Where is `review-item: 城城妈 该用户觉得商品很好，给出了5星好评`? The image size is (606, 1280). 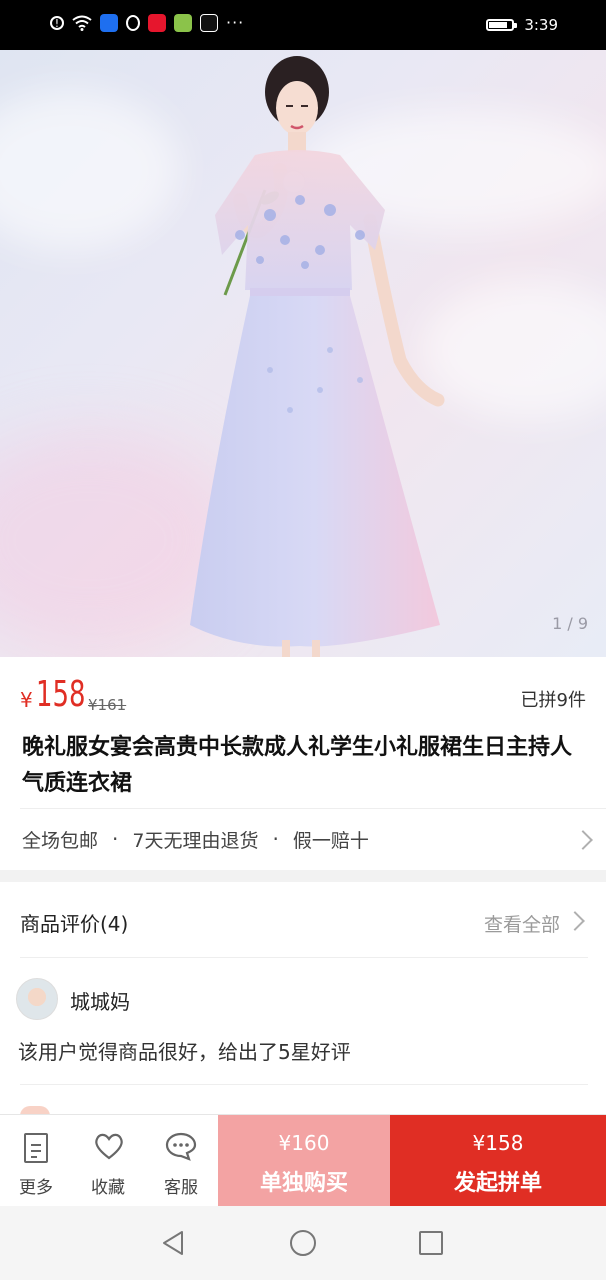 review-item: 城城妈 该用户觉得商品很好，给出了5星好评 is located at coordinates (303, 1022).